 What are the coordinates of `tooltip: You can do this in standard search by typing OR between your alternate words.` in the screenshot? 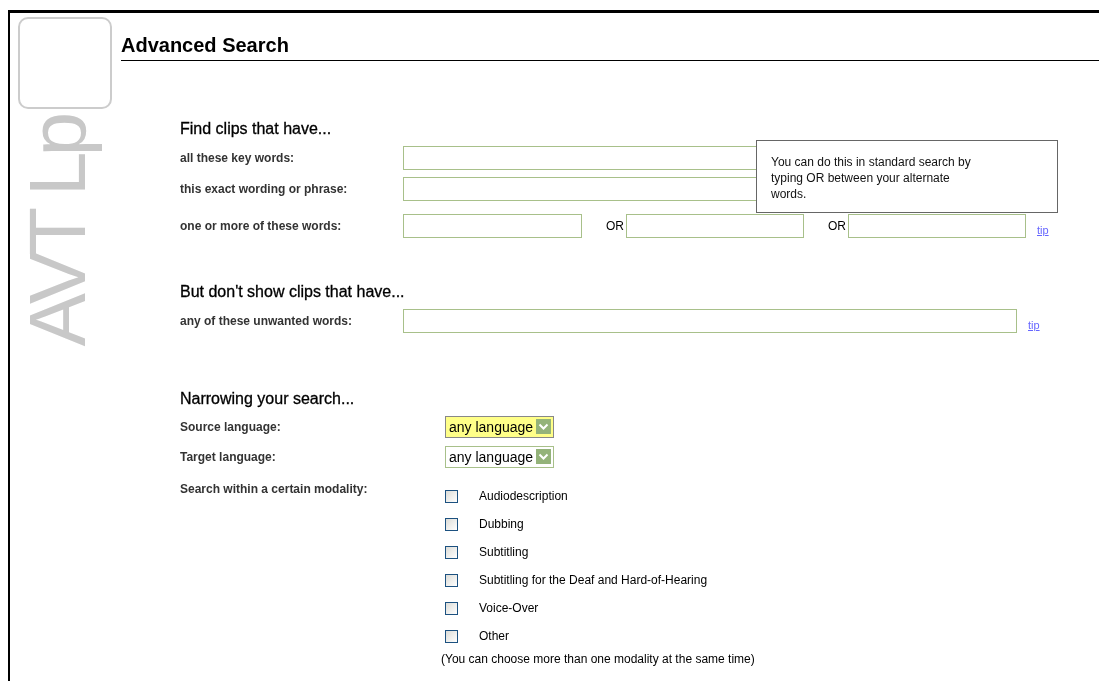 It's located at (907, 176).